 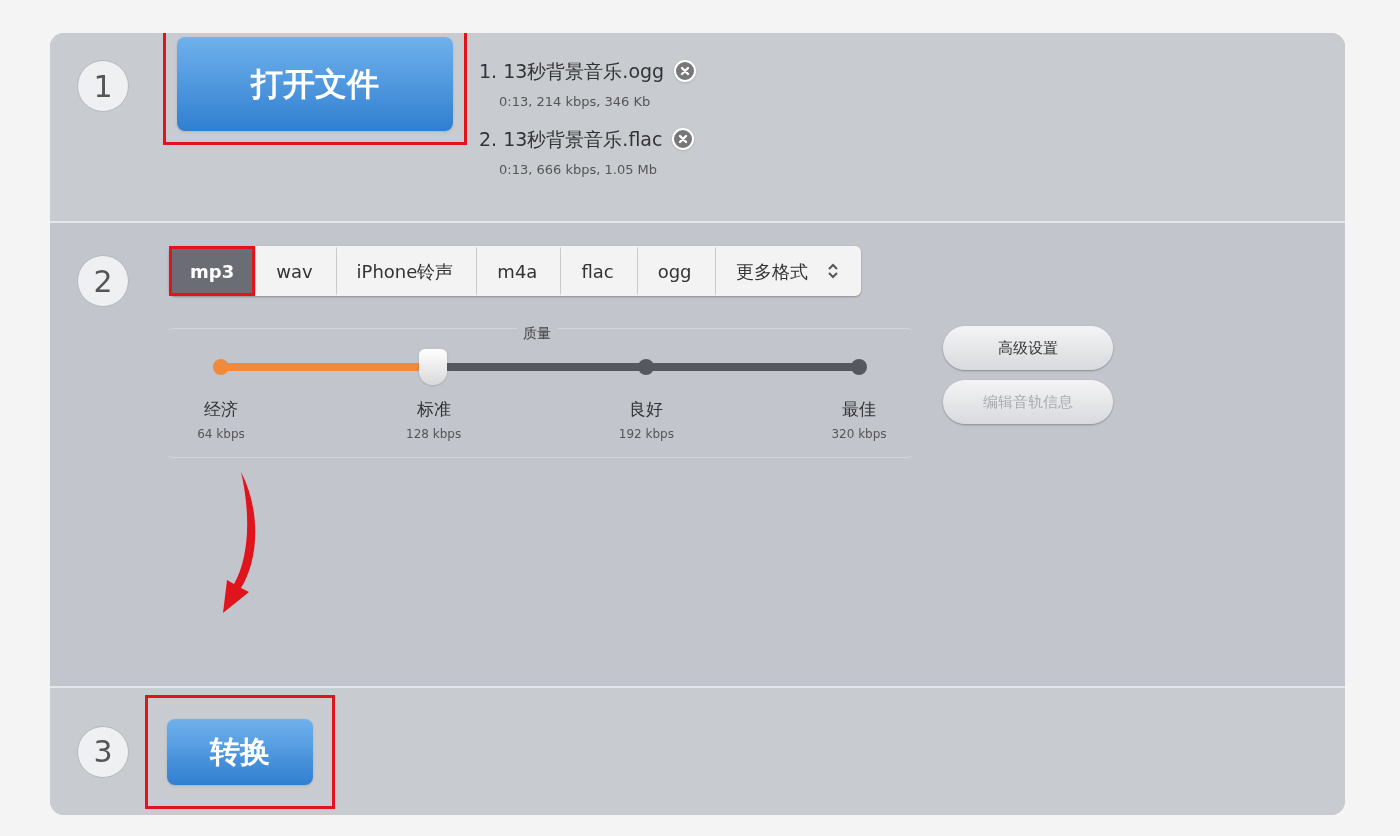 What do you see at coordinates (674, 271) in the screenshot?
I see `format-tab: ogg` at bounding box center [674, 271].